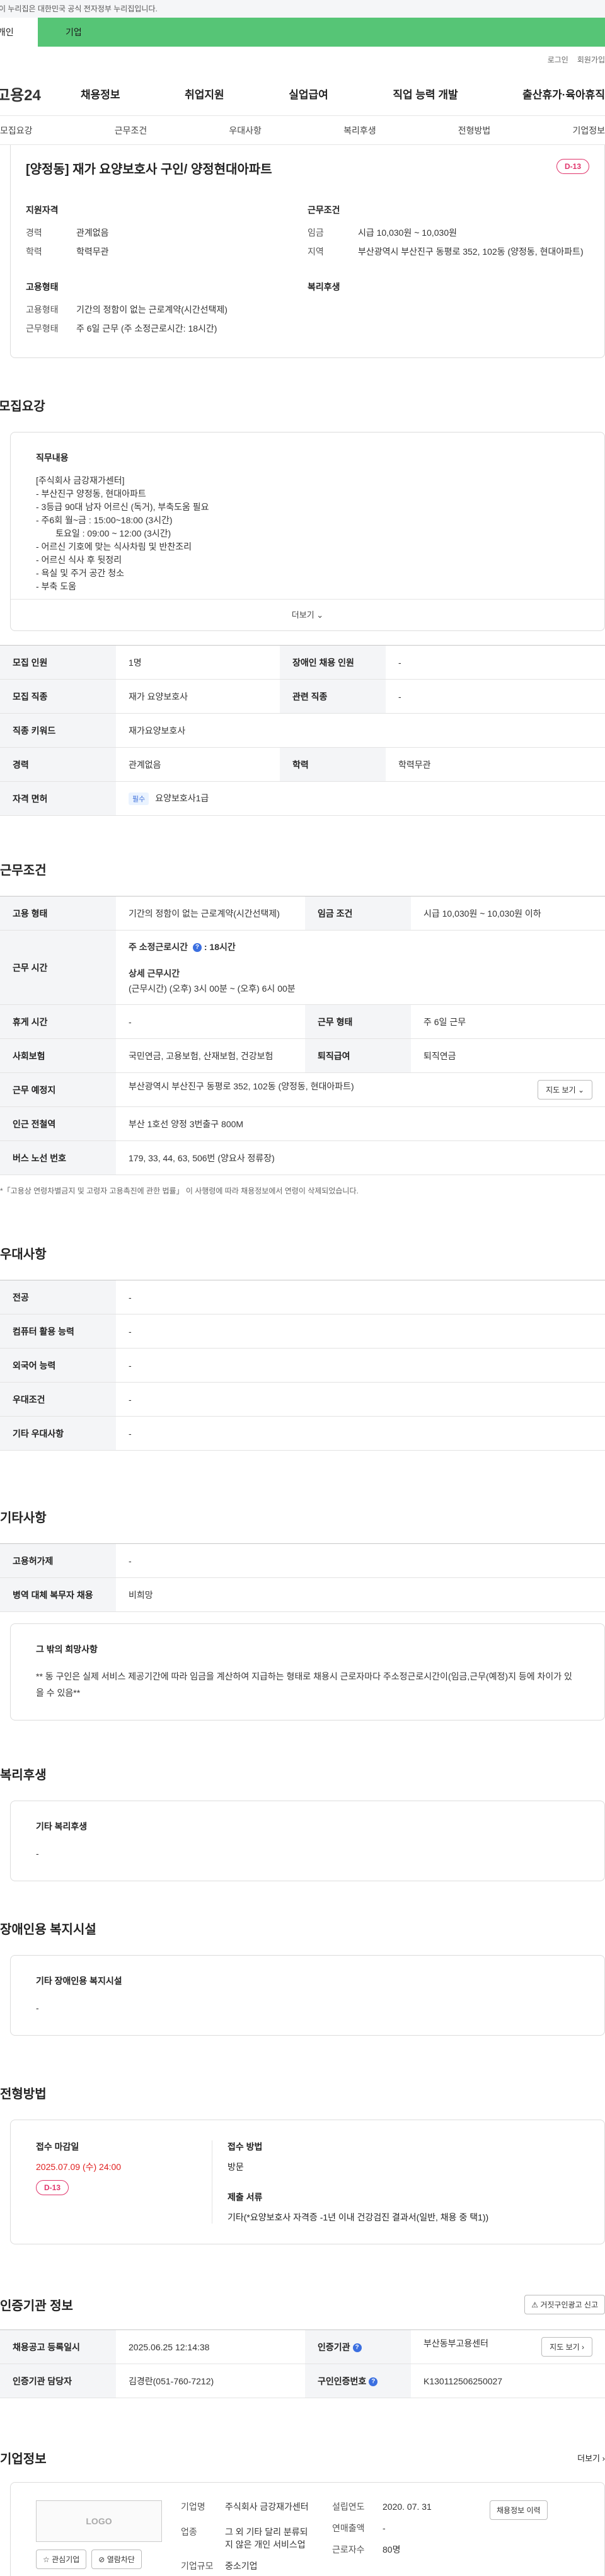 This screenshot has width=605, height=2576. I want to click on cell-label: 인증기관?, so click(358, 2347).